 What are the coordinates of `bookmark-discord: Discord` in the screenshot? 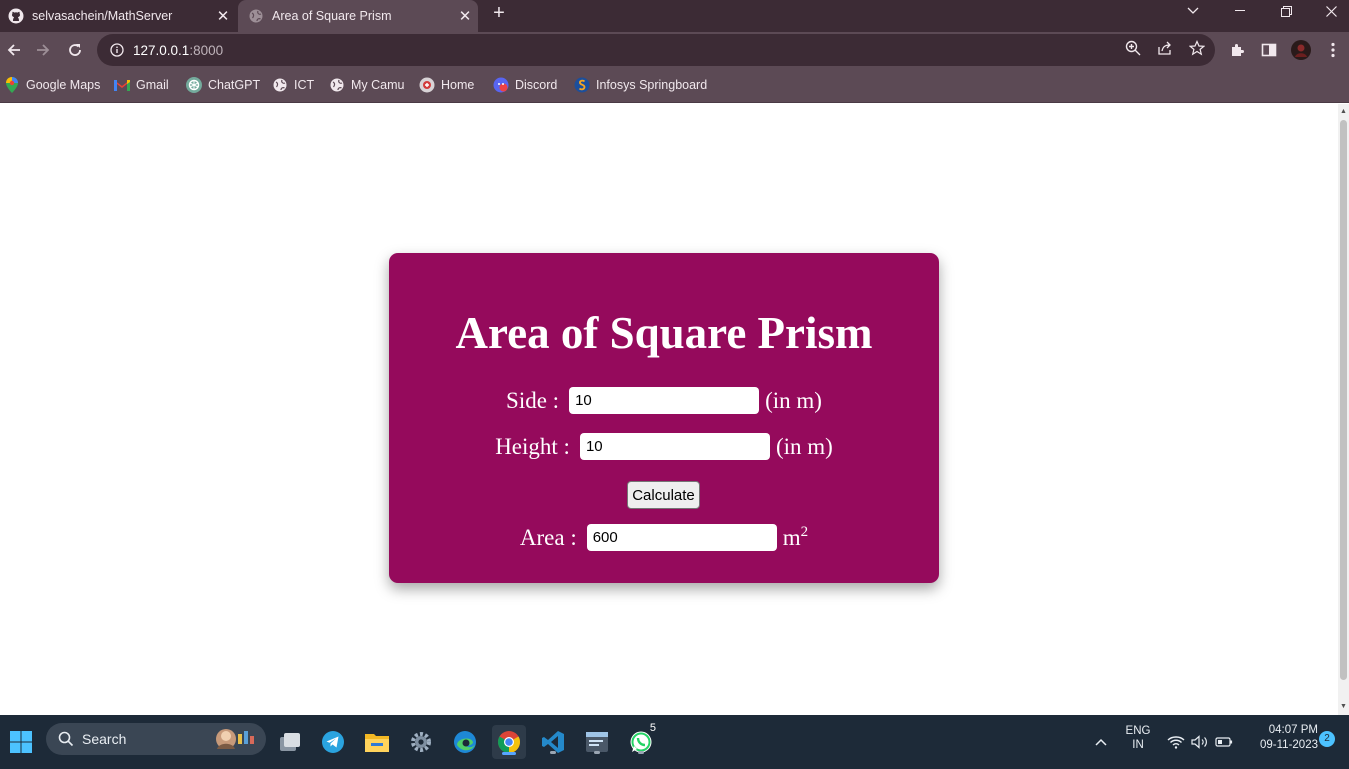 It's located at (525, 85).